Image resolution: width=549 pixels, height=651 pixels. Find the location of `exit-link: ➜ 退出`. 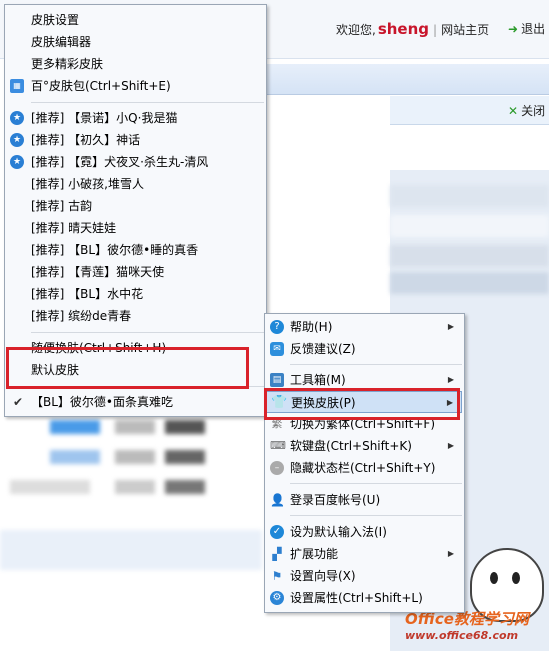

exit-link: ➜ 退出 is located at coordinates (526, 28).